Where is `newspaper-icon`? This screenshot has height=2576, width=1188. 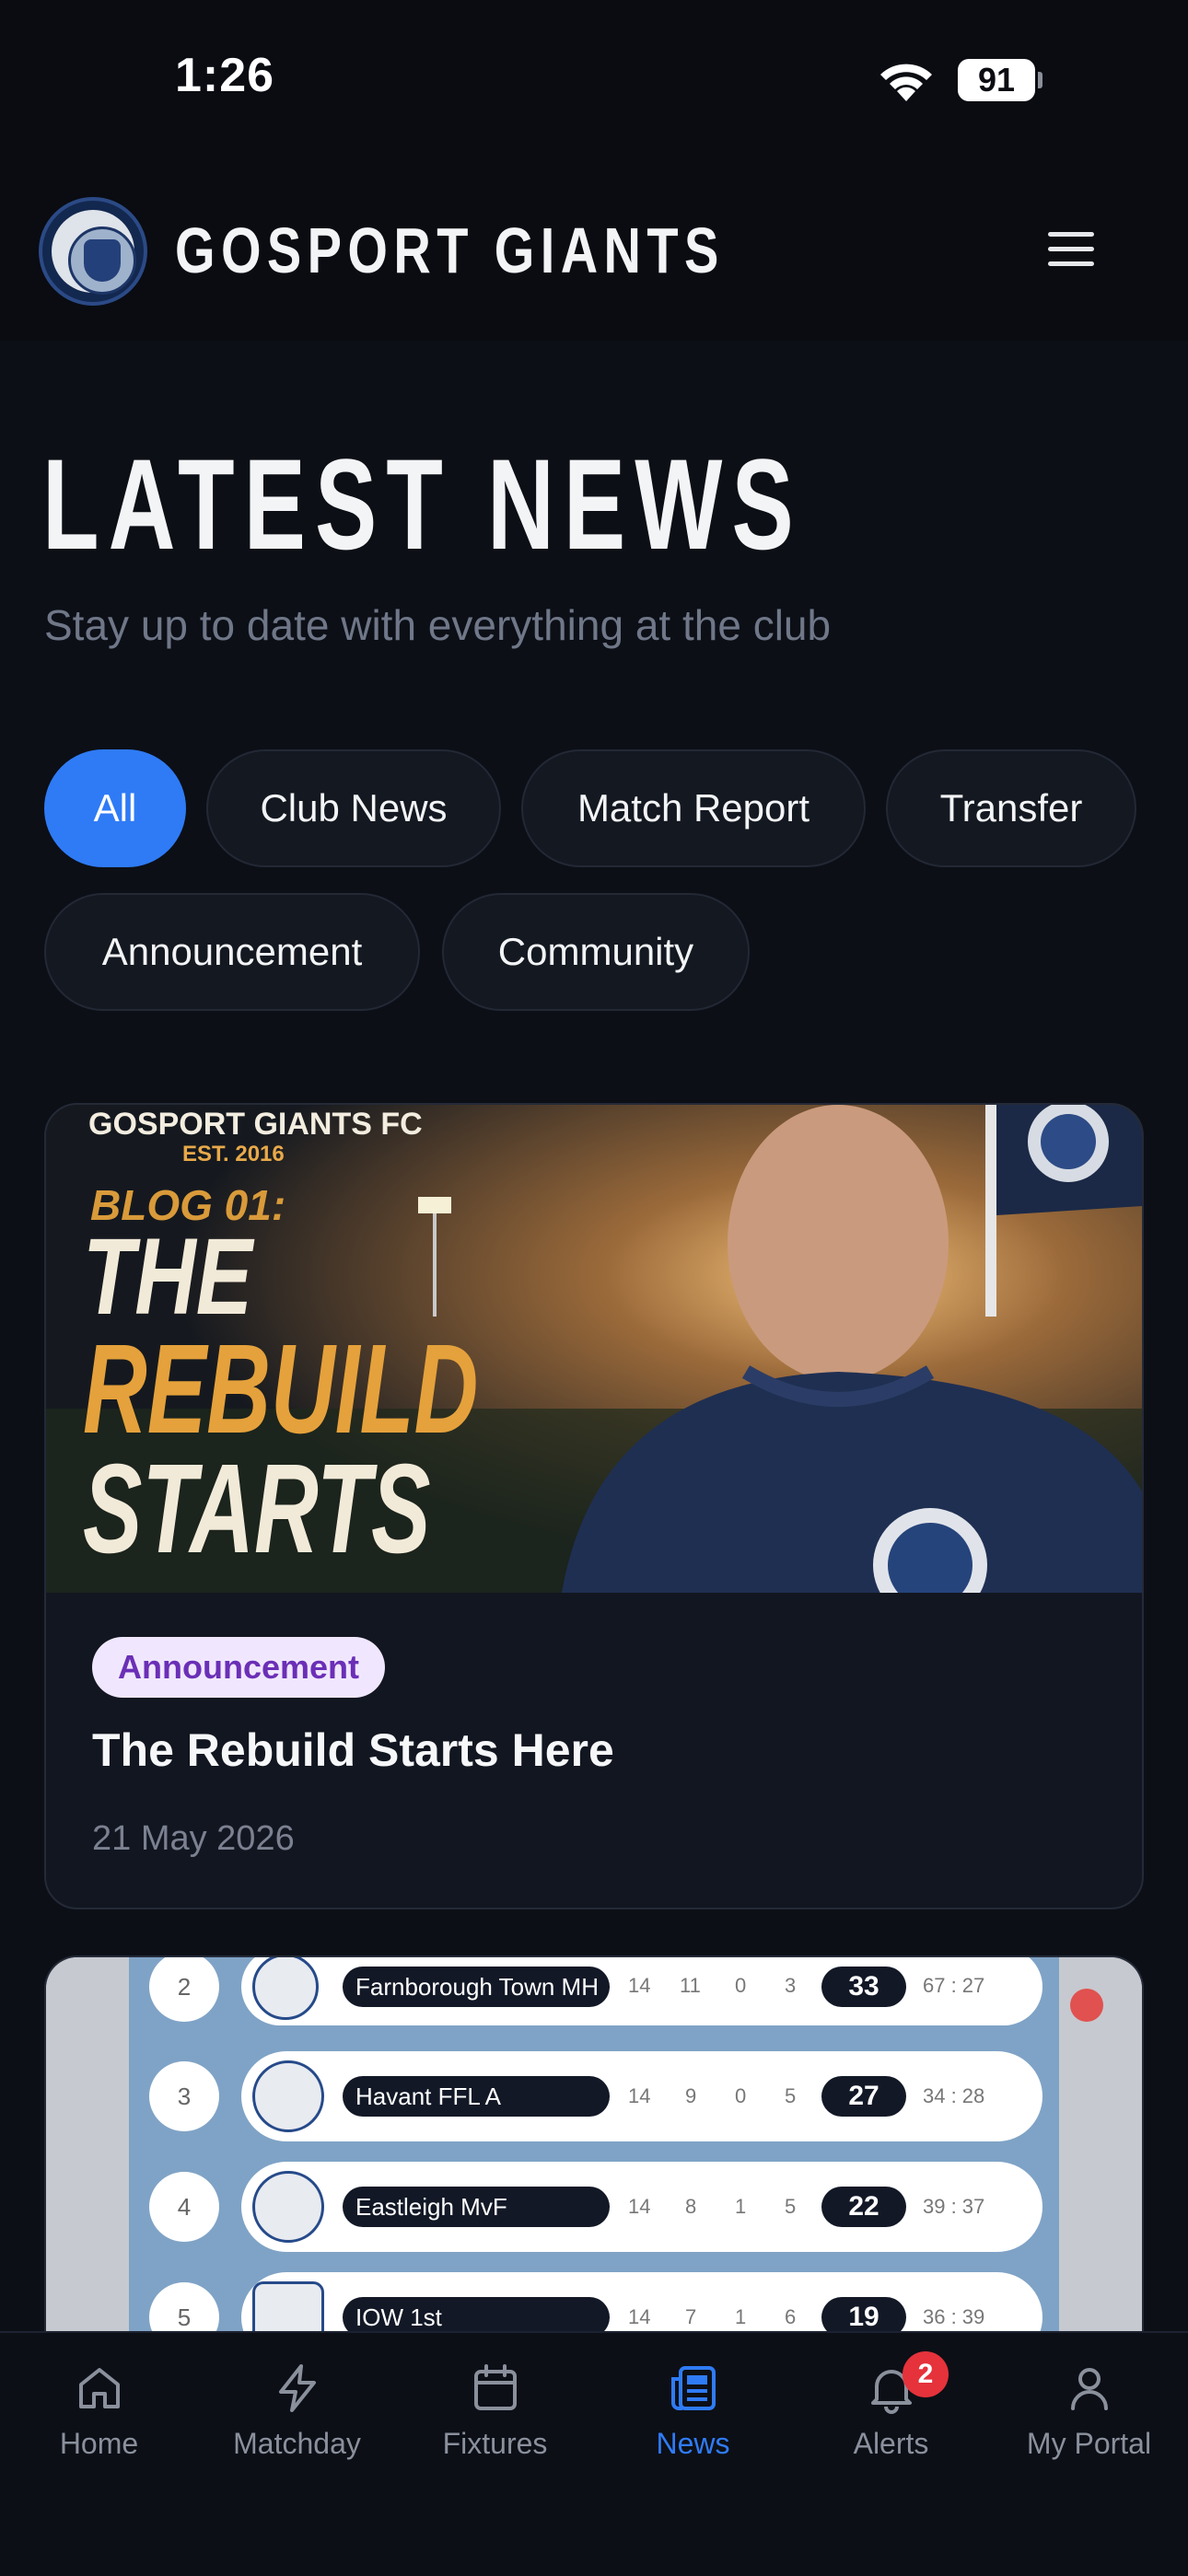
newspaper-icon is located at coordinates (693, 2388).